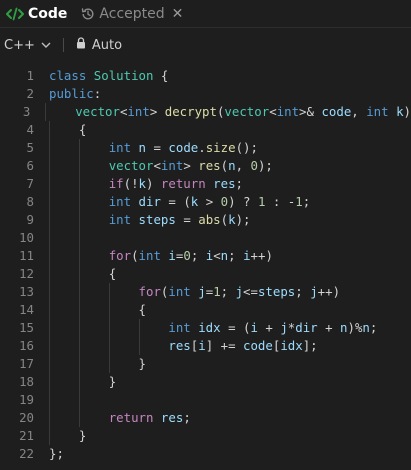 Image resolution: width=411 pixels, height=470 pixels. I want to click on code-token: <, so click(273, 111).